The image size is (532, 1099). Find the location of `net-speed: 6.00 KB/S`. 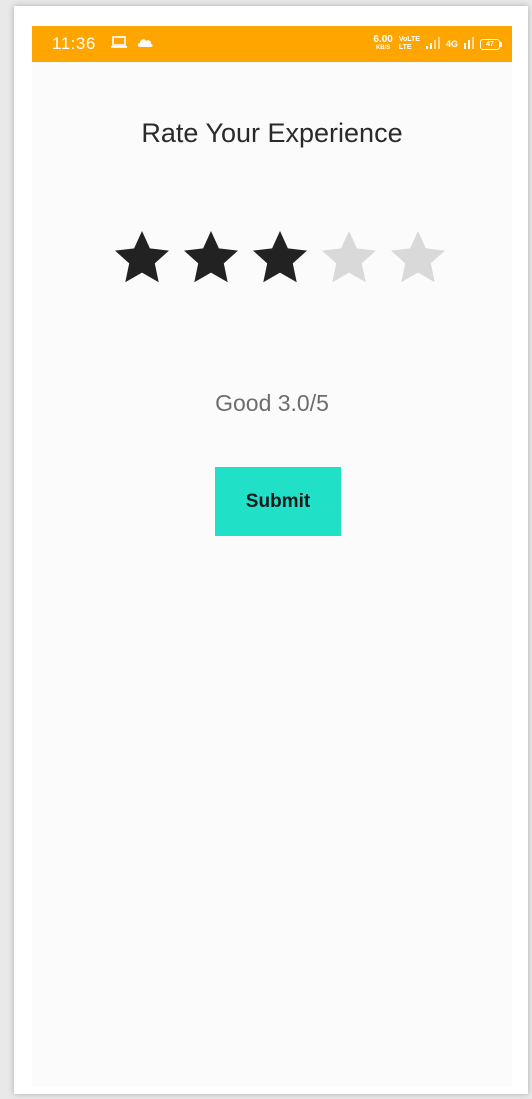

net-speed: 6.00 KB/S is located at coordinates (383, 43).